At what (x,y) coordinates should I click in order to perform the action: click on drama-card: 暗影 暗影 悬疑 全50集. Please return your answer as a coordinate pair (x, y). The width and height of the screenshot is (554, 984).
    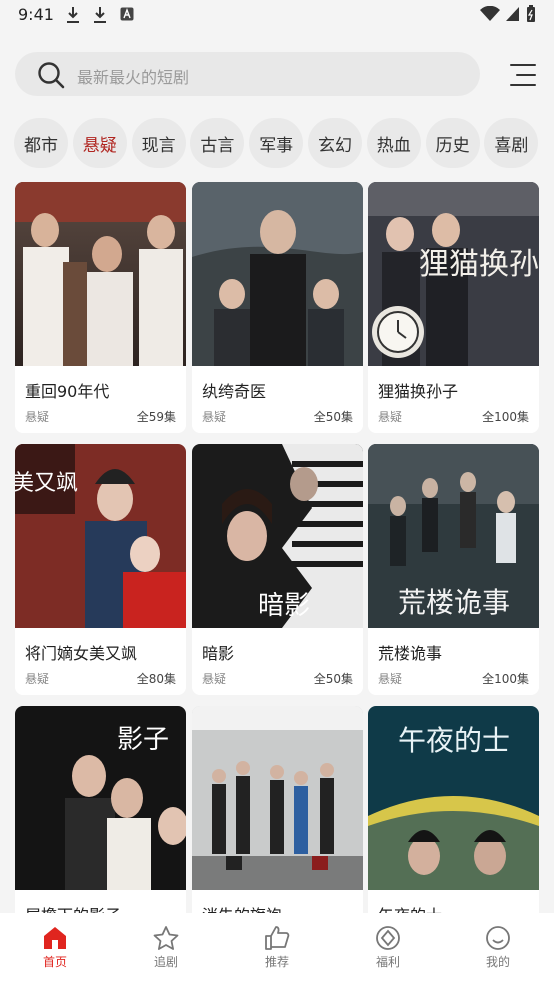
    Looking at the image, I should click on (277, 569).